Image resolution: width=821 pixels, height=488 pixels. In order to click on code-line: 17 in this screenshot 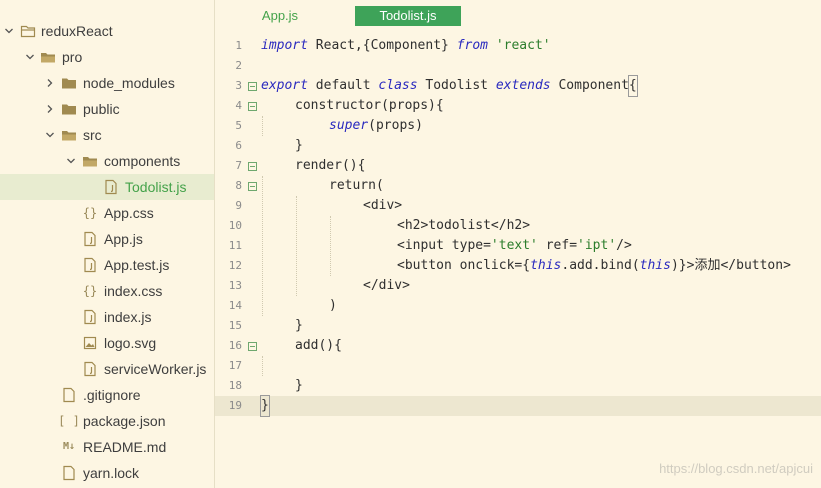, I will do `click(518, 366)`.